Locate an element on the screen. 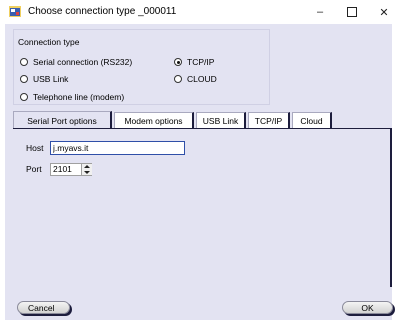 The height and width of the screenshot is (323, 397). tab-modem-options: Modem options is located at coordinates (154, 120).